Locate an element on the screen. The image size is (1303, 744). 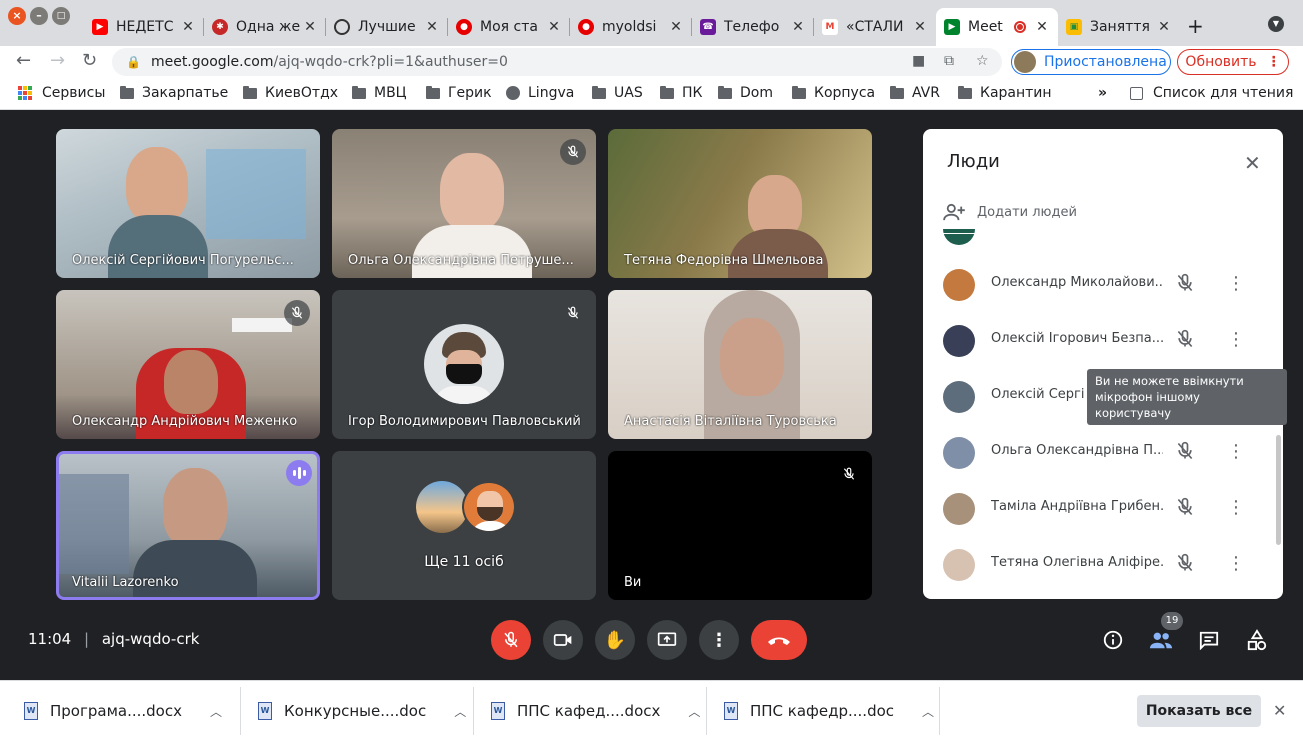
bookmark-folder: Герик is located at coordinates (459, 93).